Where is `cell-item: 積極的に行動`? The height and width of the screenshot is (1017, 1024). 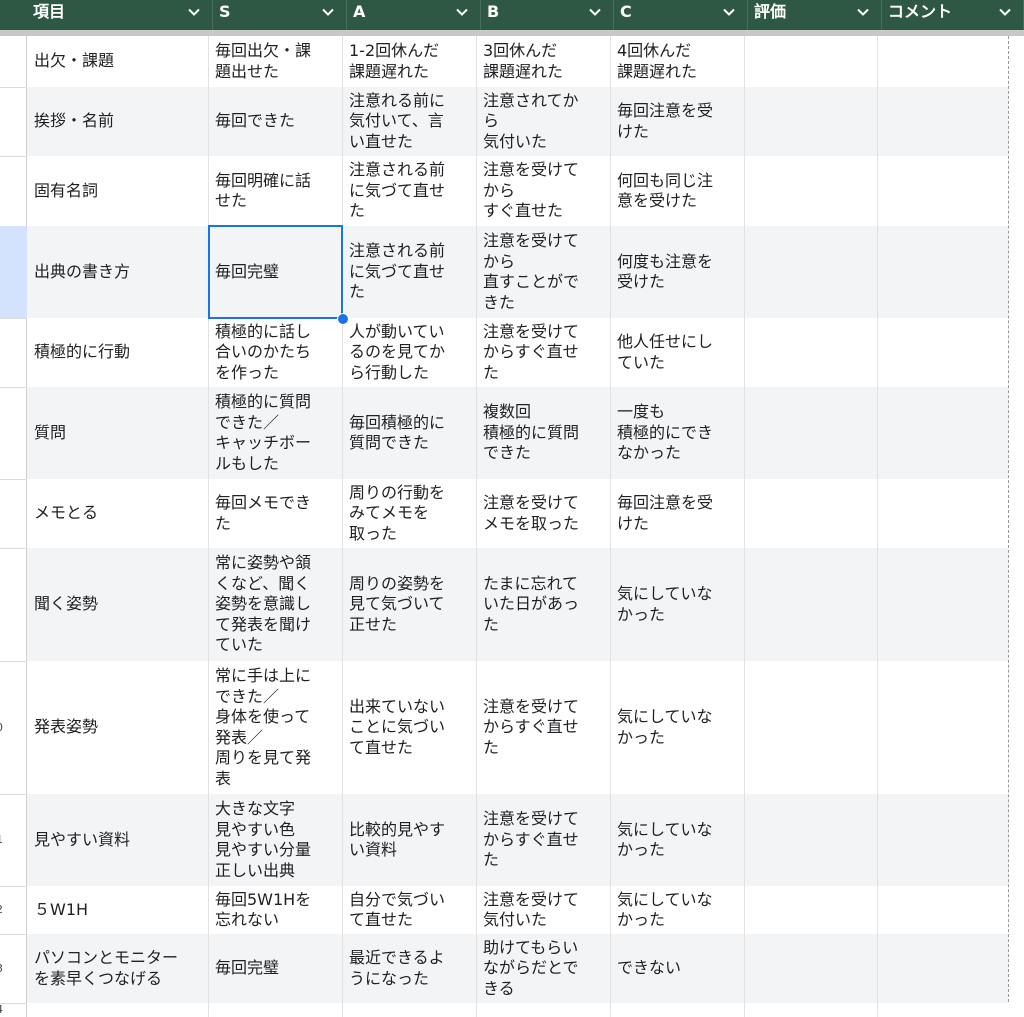
cell-item: 積極的に行動 is located at coordinates (117, 352).